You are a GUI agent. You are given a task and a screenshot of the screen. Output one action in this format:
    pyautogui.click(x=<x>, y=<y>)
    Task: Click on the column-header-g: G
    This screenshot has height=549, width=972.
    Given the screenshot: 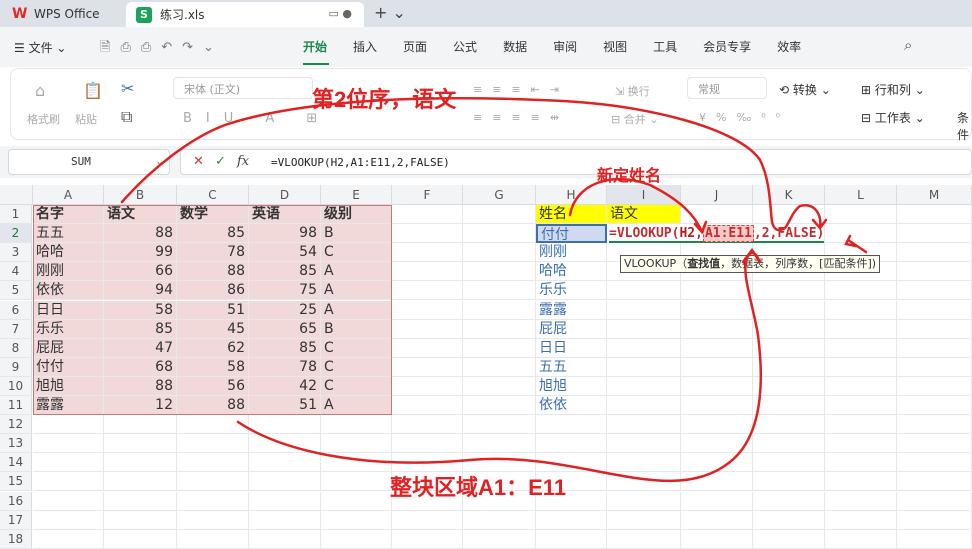 What is the action you would take?
    pyautogui.click(x=499, y=195)
    